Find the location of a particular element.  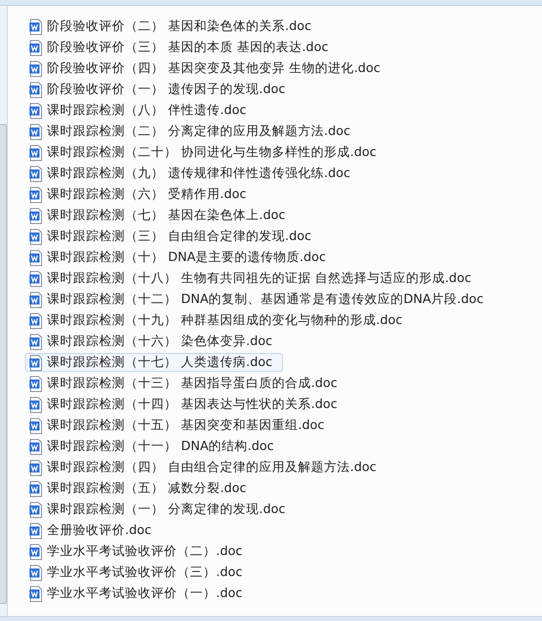

file-name: 阶段验收评价（三） 基因的本质 基因的表达.doc is located at coordinates (187, 47).